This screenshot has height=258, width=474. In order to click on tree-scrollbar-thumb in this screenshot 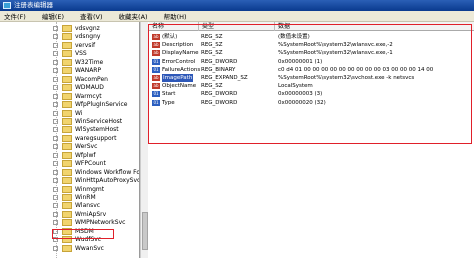, I will do `click(145, 231)`.